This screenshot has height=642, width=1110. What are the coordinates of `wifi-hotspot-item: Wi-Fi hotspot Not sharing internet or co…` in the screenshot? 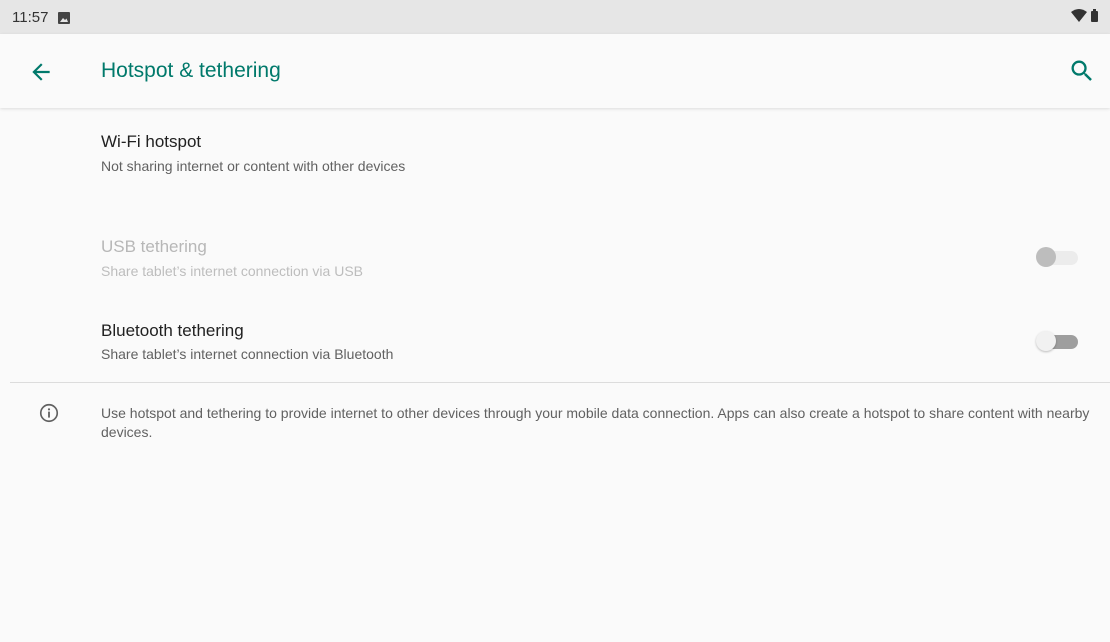 It's located at (555, 152).